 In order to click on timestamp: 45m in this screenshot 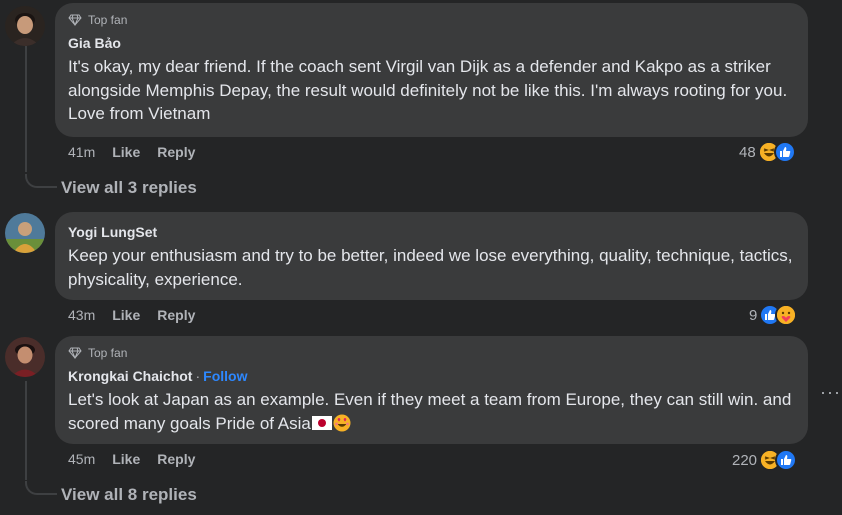, I will do `click(81, 459)`.